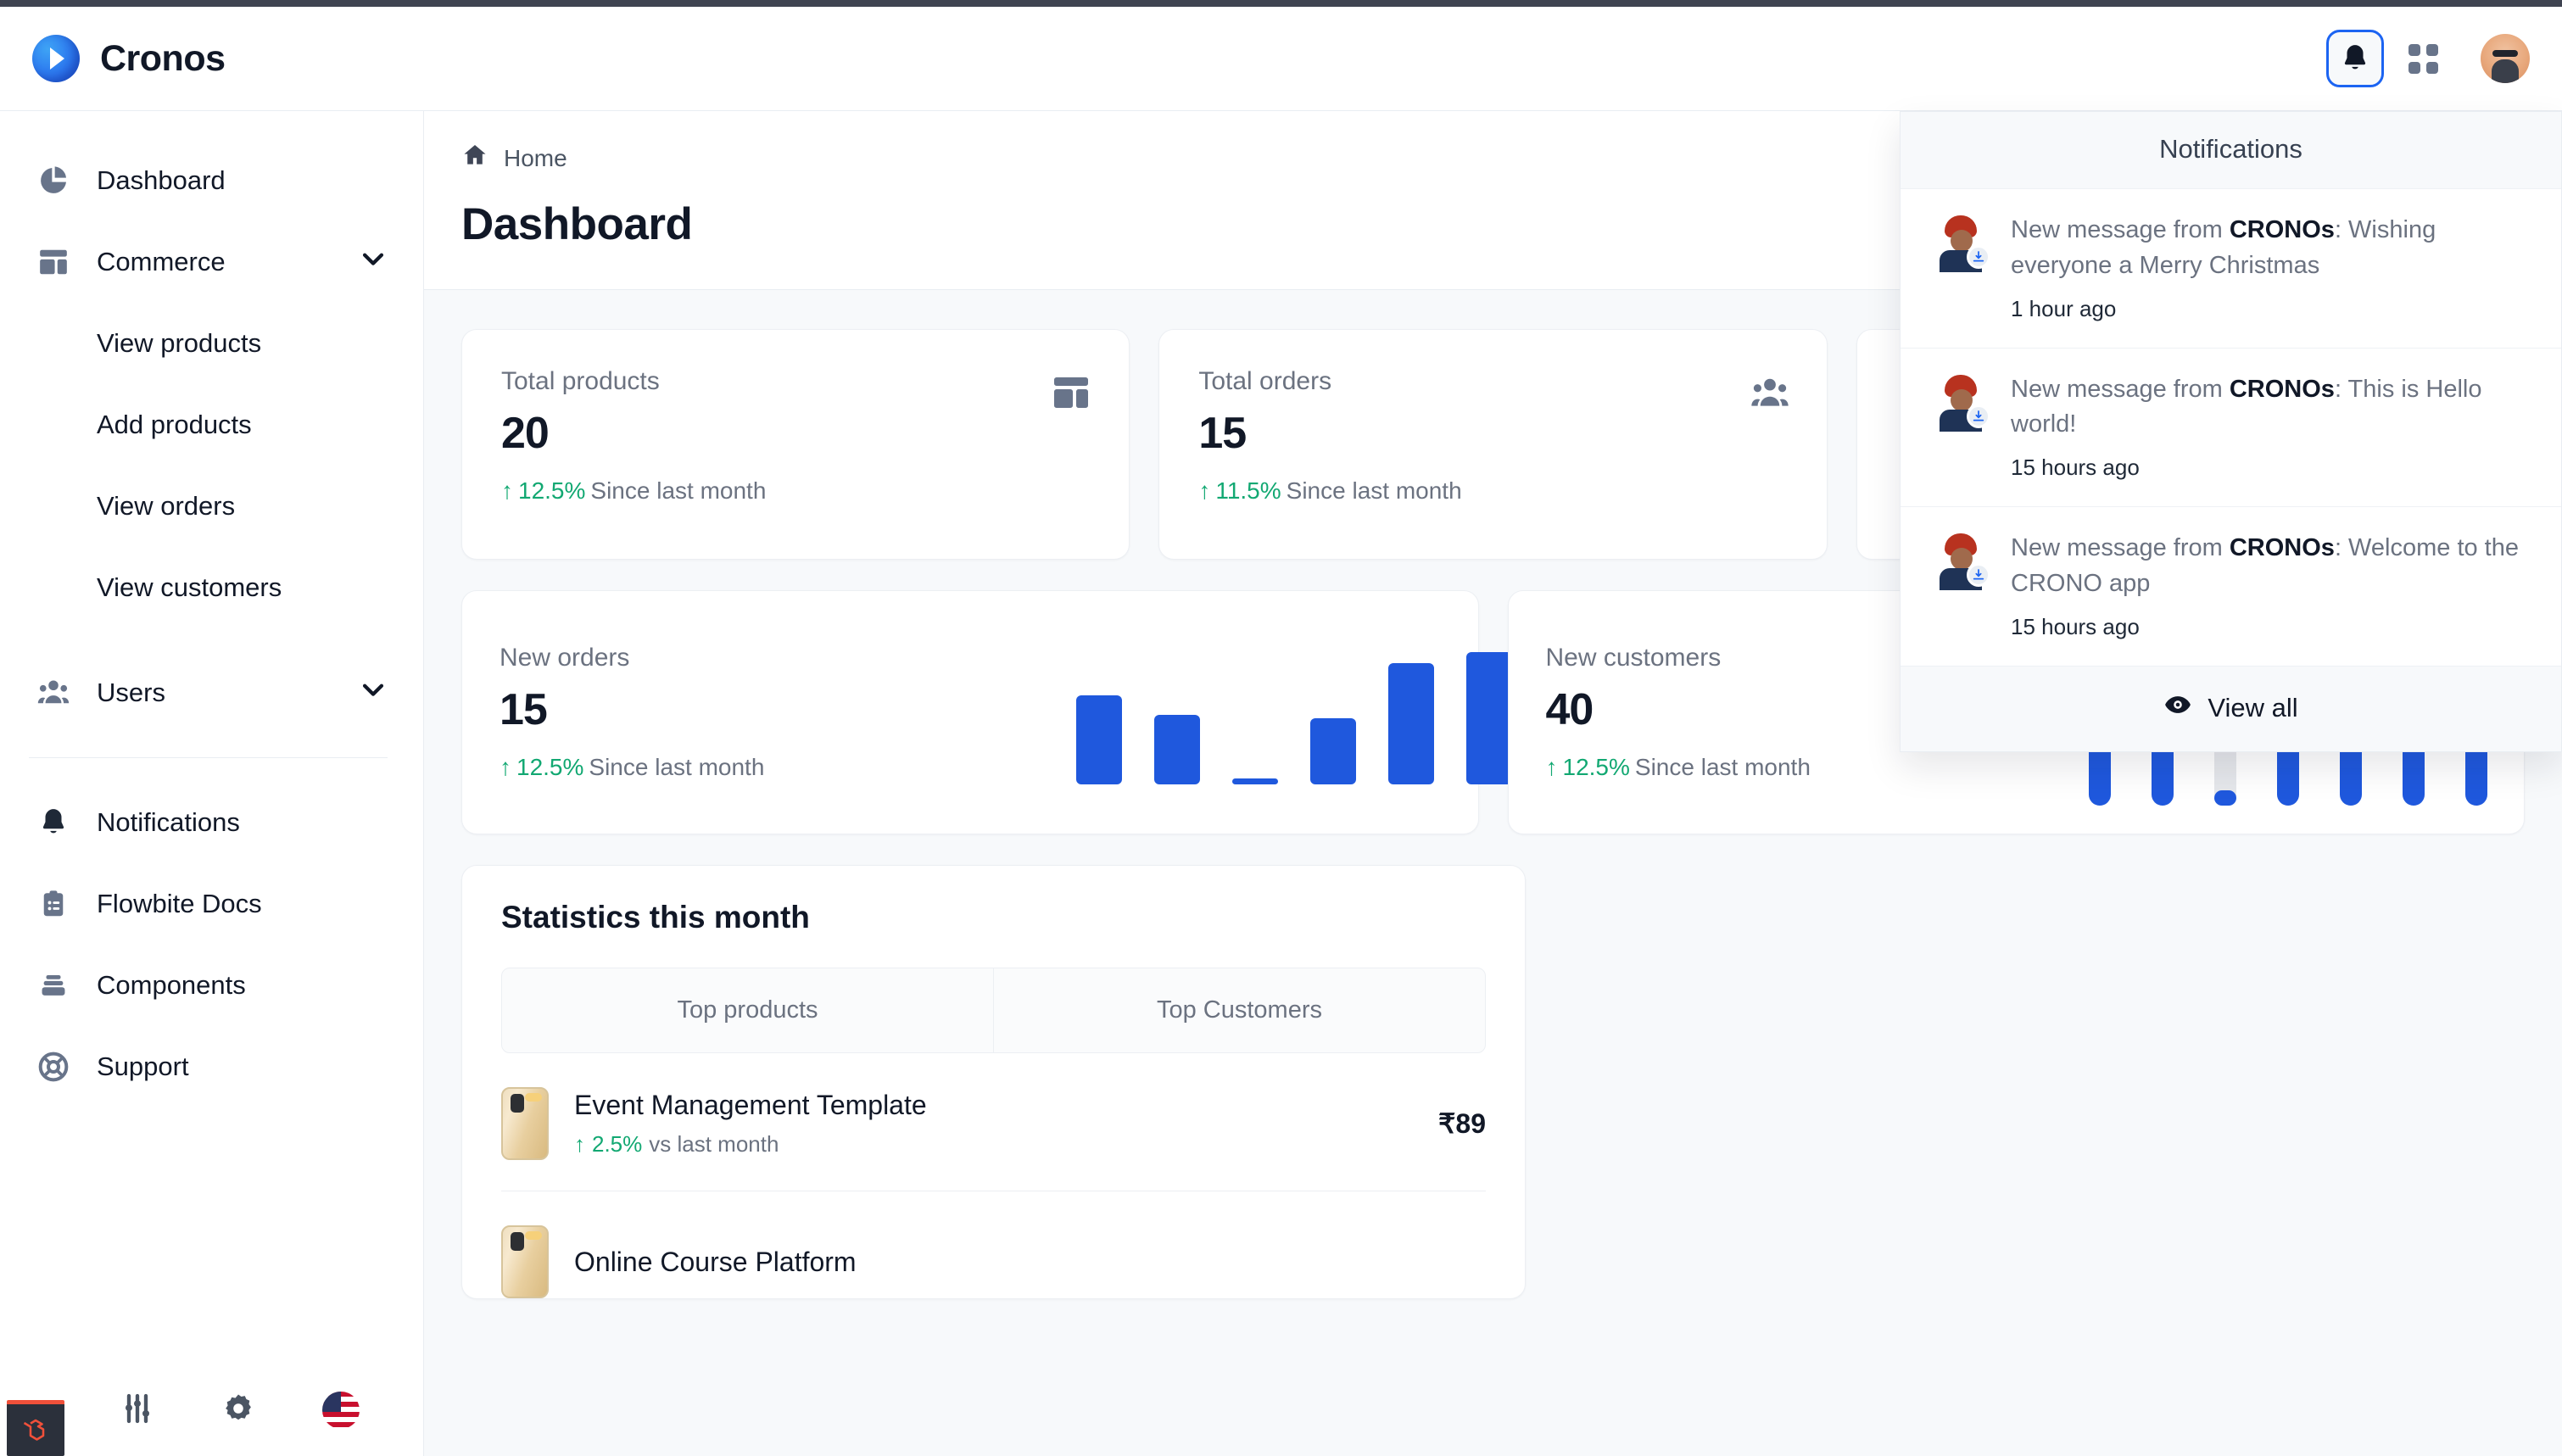  Describe the element at coordinates (212, 985) in the screenshot. I see `sidebar-item-components: Components` at that location.